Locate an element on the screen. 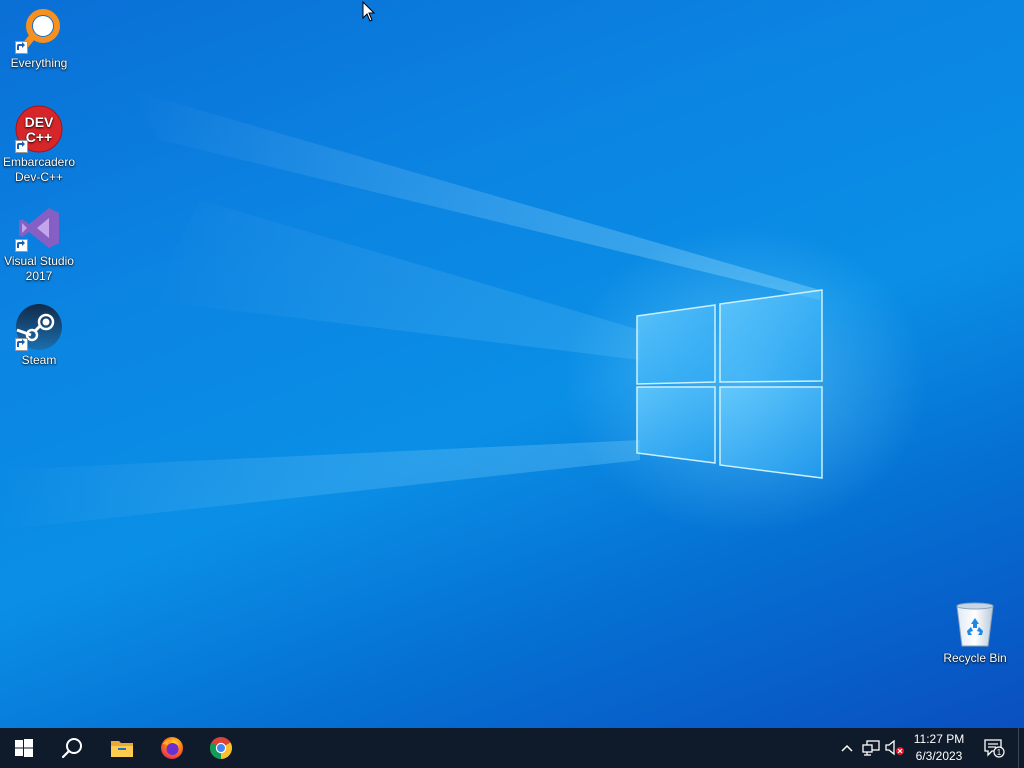  icon-label: Recycle Bin is located at coordinates (975, 658).